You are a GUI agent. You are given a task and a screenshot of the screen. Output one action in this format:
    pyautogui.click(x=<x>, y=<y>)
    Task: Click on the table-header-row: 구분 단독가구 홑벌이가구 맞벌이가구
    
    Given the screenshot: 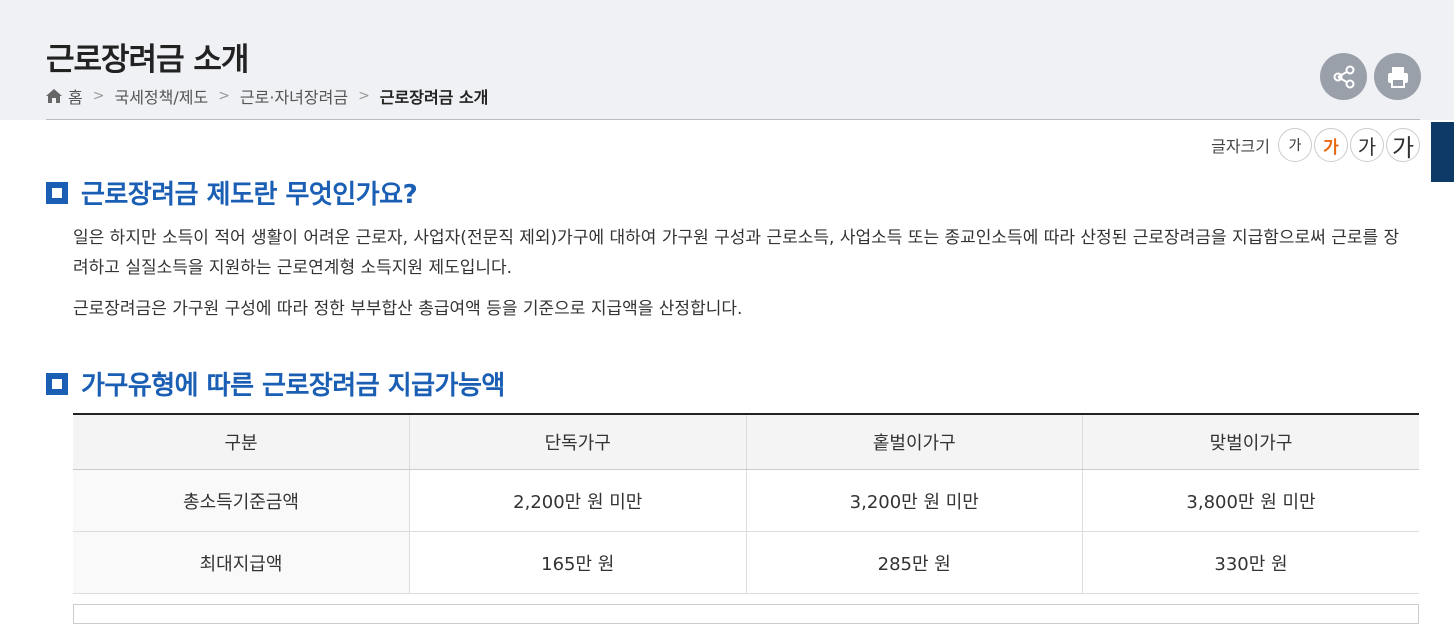 What is the action you would take?
    pyautogui.click(x=746, y=441)
    